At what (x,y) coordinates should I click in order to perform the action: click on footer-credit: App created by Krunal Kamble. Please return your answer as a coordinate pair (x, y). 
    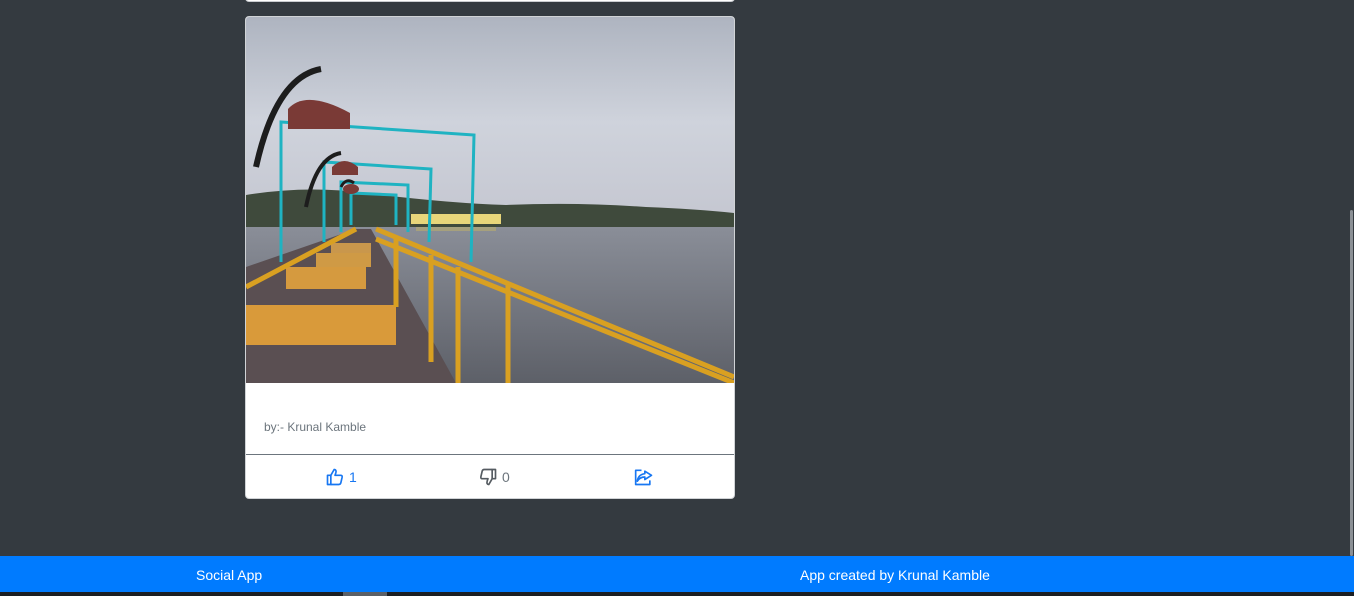
    Looking at the image, I should click on (895, 575).